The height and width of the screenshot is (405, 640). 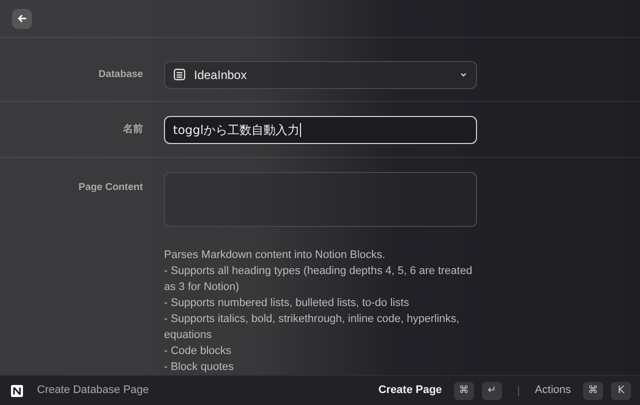 What do you see at coordinates (132, 129) in the screenshot?
I see `field-label: 名前` at bounding box center [132, 129].